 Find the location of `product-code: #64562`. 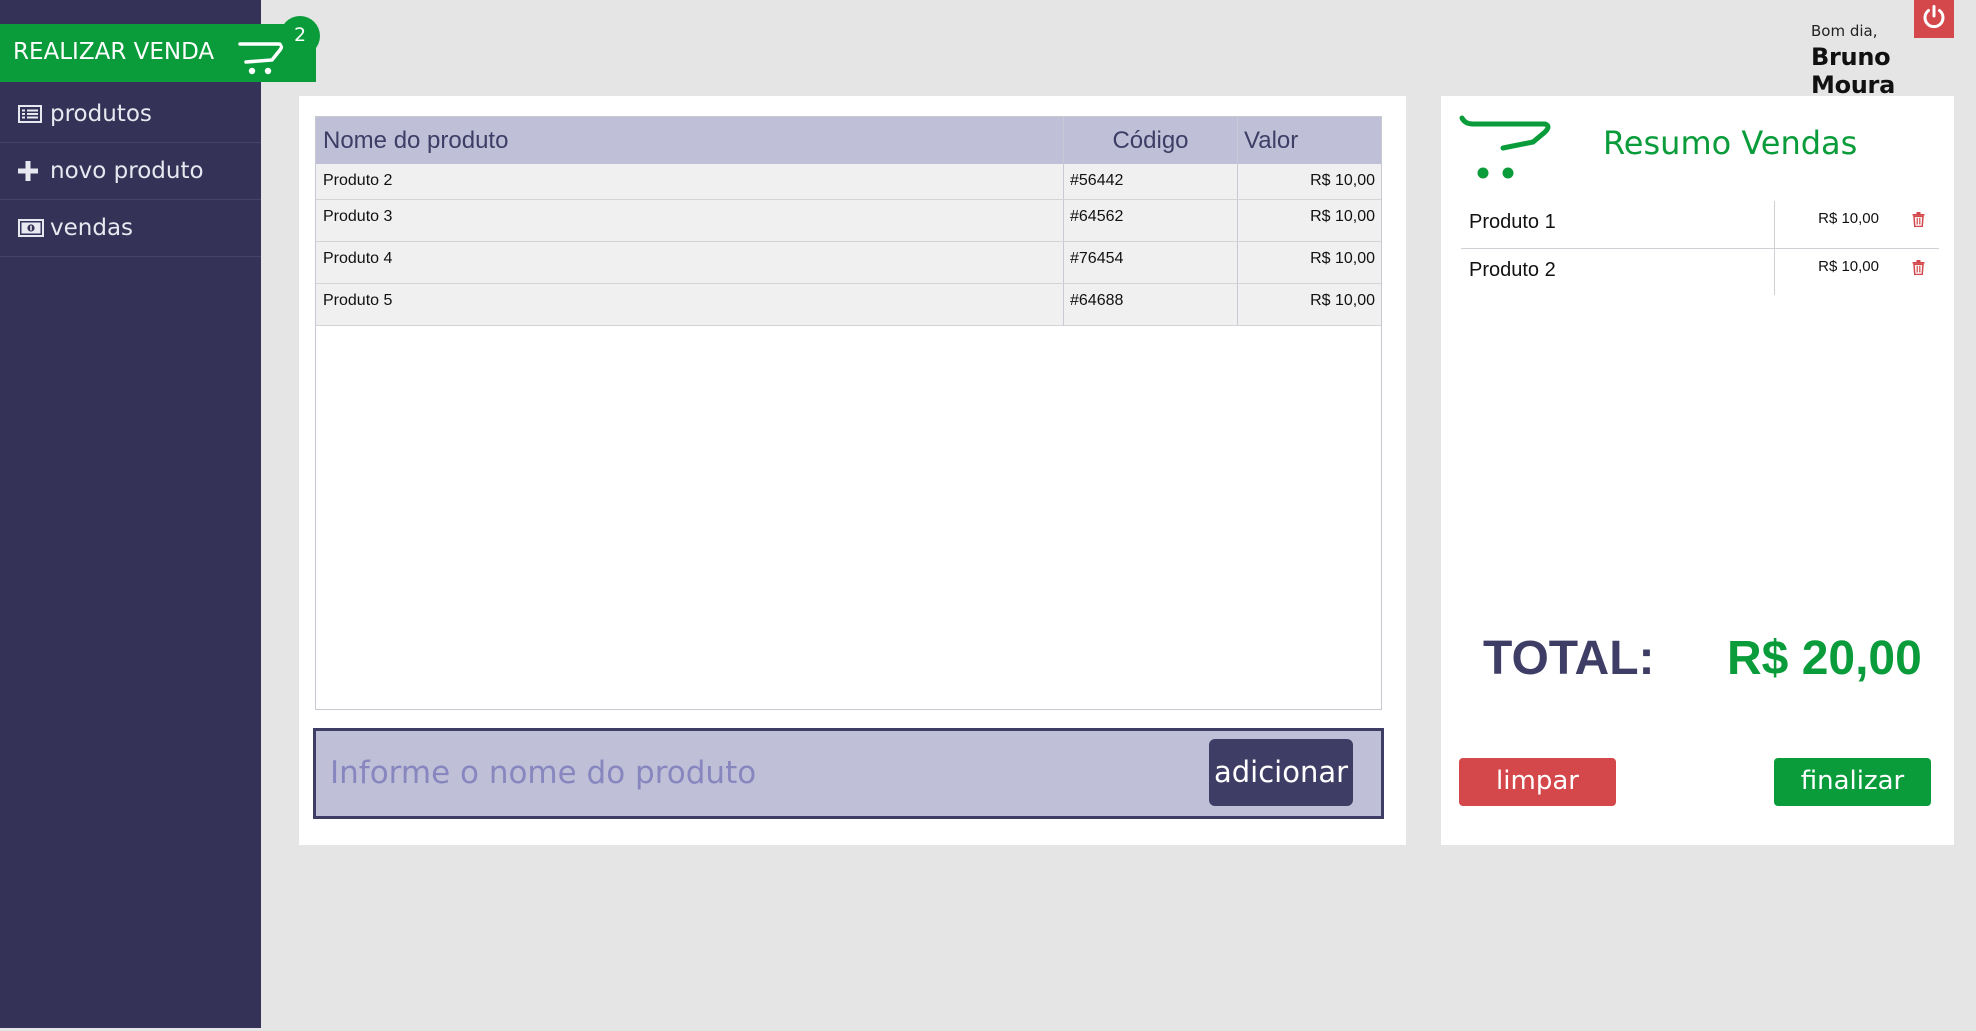

product-code: #64562 is located at coordinates (1151, 220).